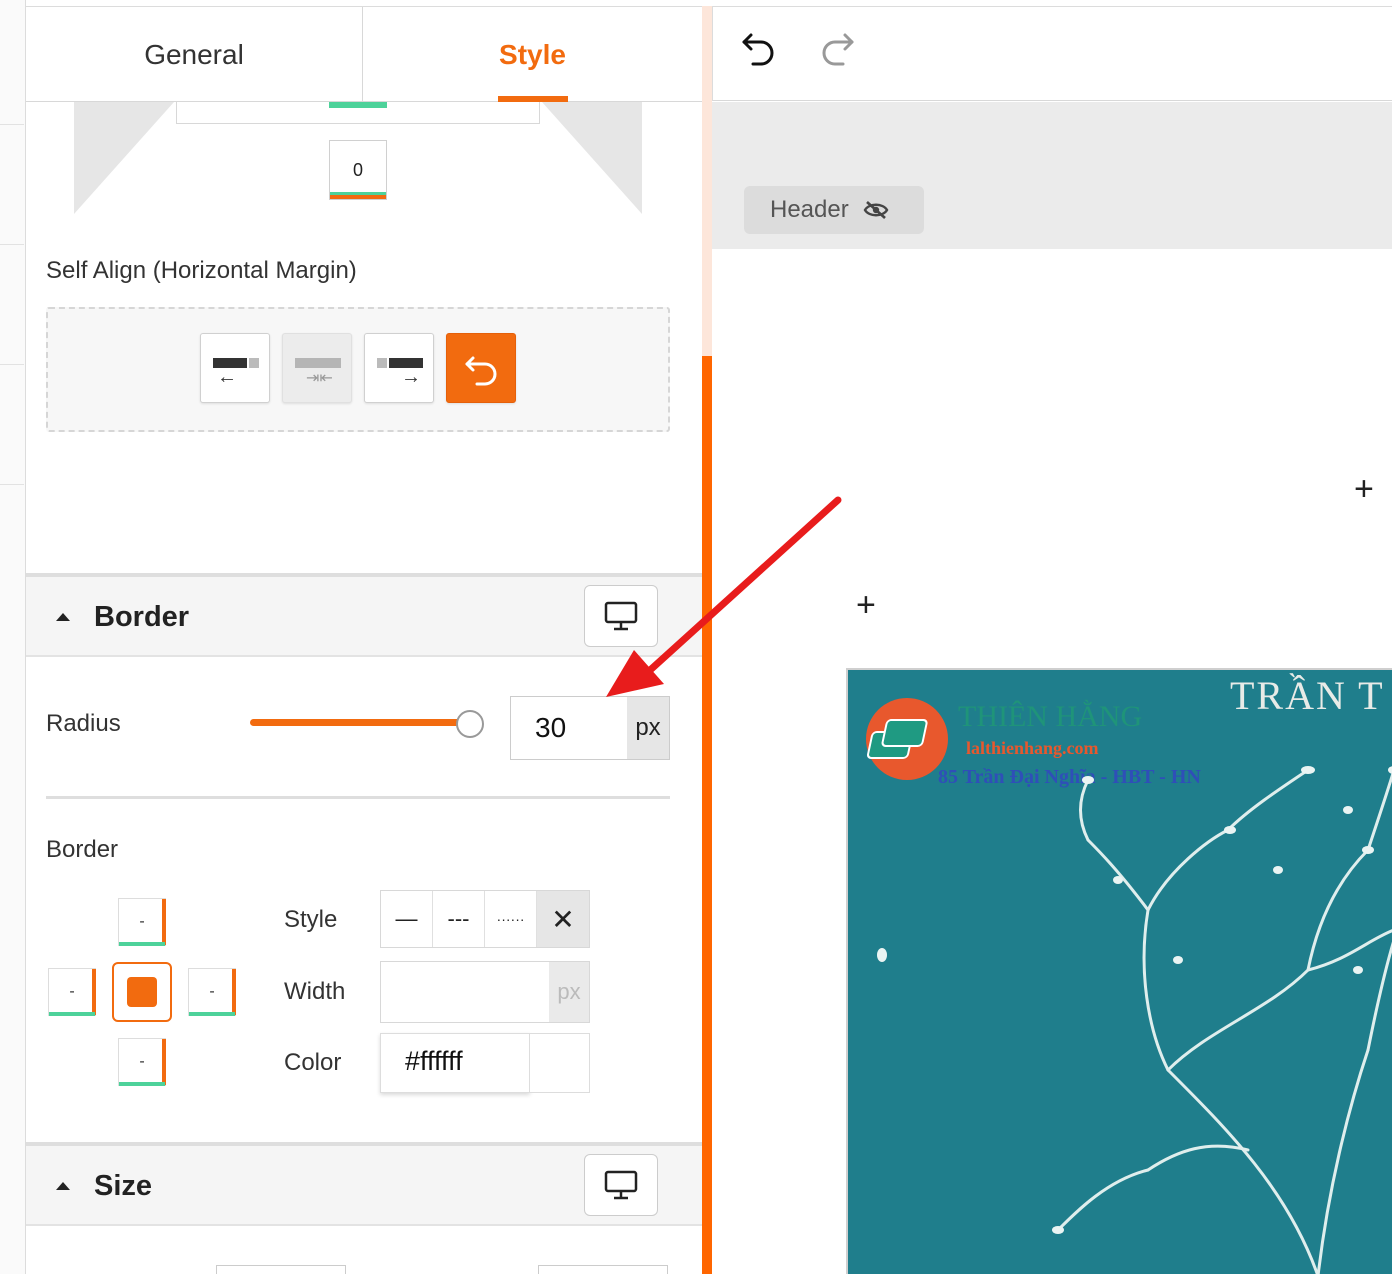 The image size is (1392, 1274). Describe the element at coordinates (876, 210) in the screenshot. I see `eye-off-icon` at that location.